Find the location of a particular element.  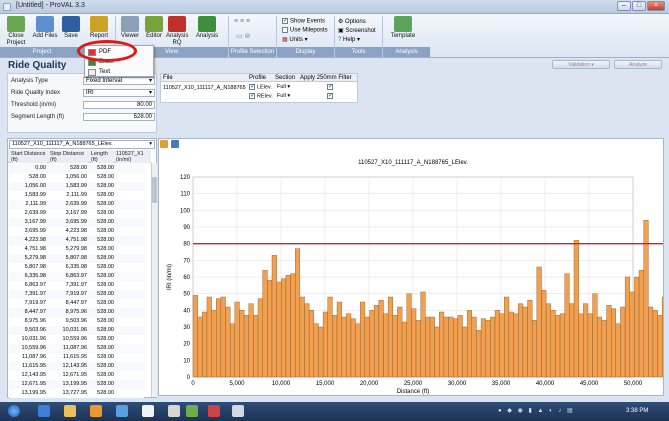

start-button-icon is located at coordinates (14, 411).